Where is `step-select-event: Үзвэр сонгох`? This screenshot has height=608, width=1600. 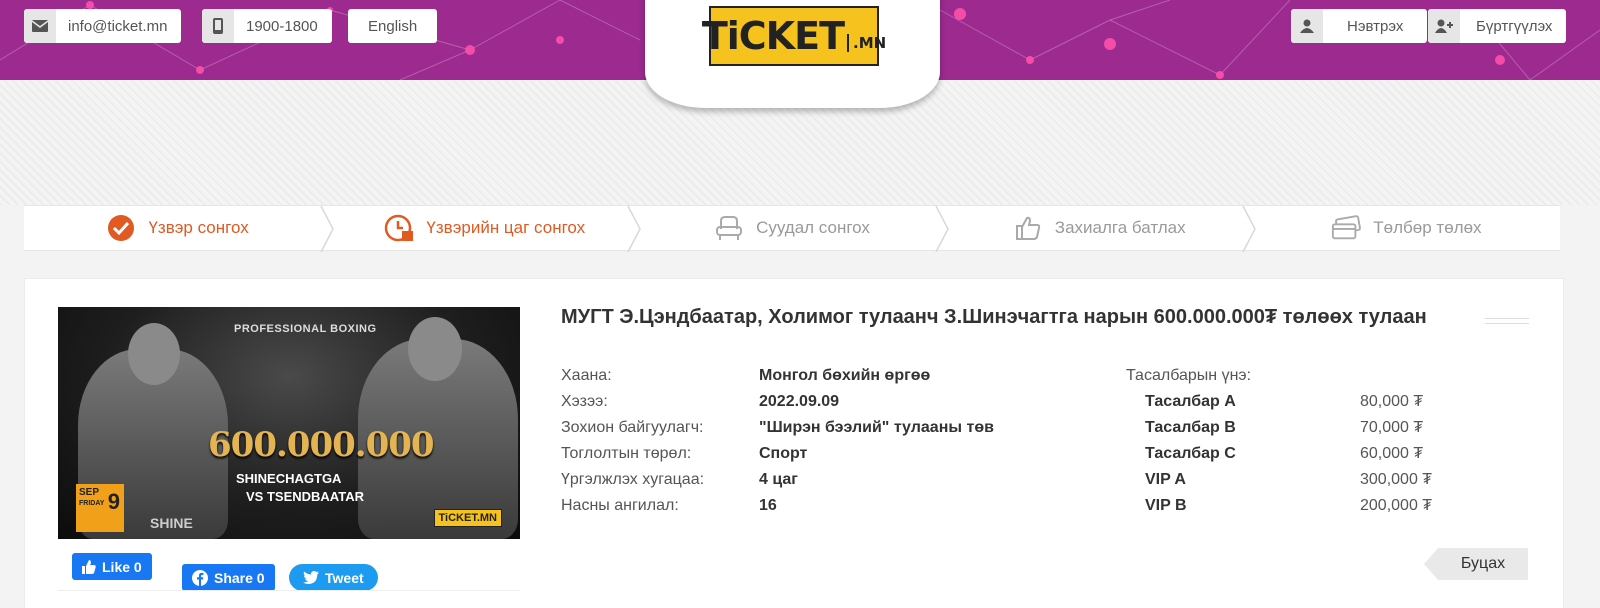
step-select-event: Үзвэр сонгох is located at coordinates (179, 229).